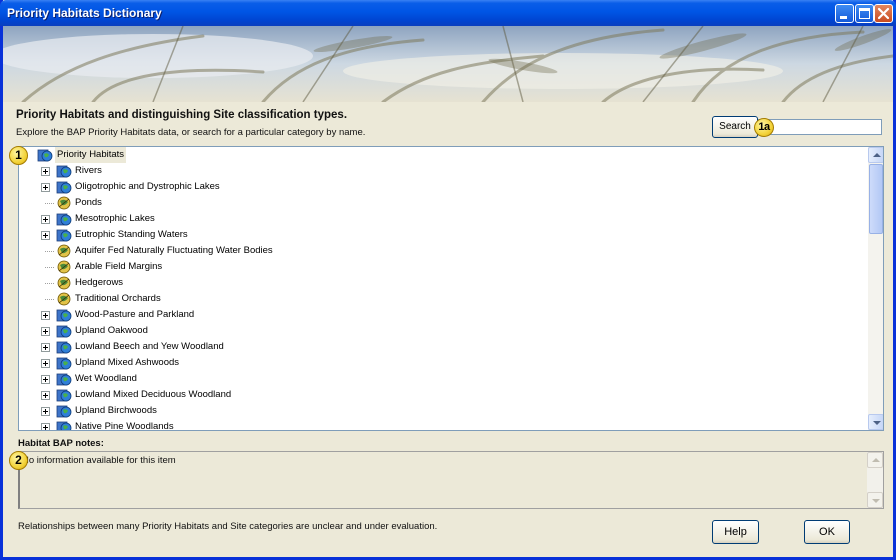 The width and height of the screenshot is (896, 560). I want to click on search-input, so click(820, 127).